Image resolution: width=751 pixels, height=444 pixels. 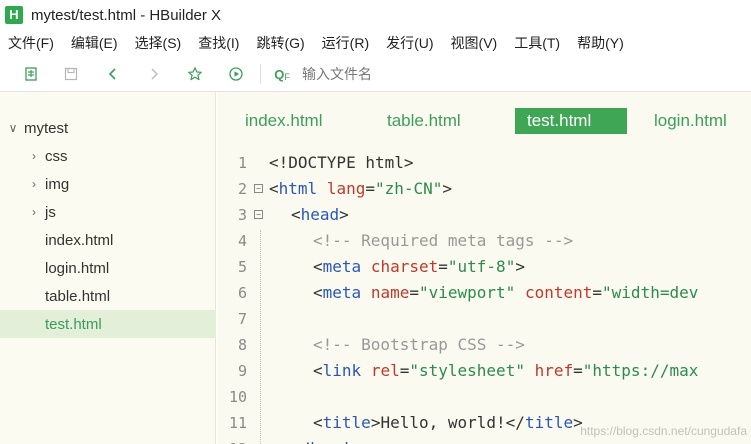 I want to click on save-icon, so click(x=71, y=74).